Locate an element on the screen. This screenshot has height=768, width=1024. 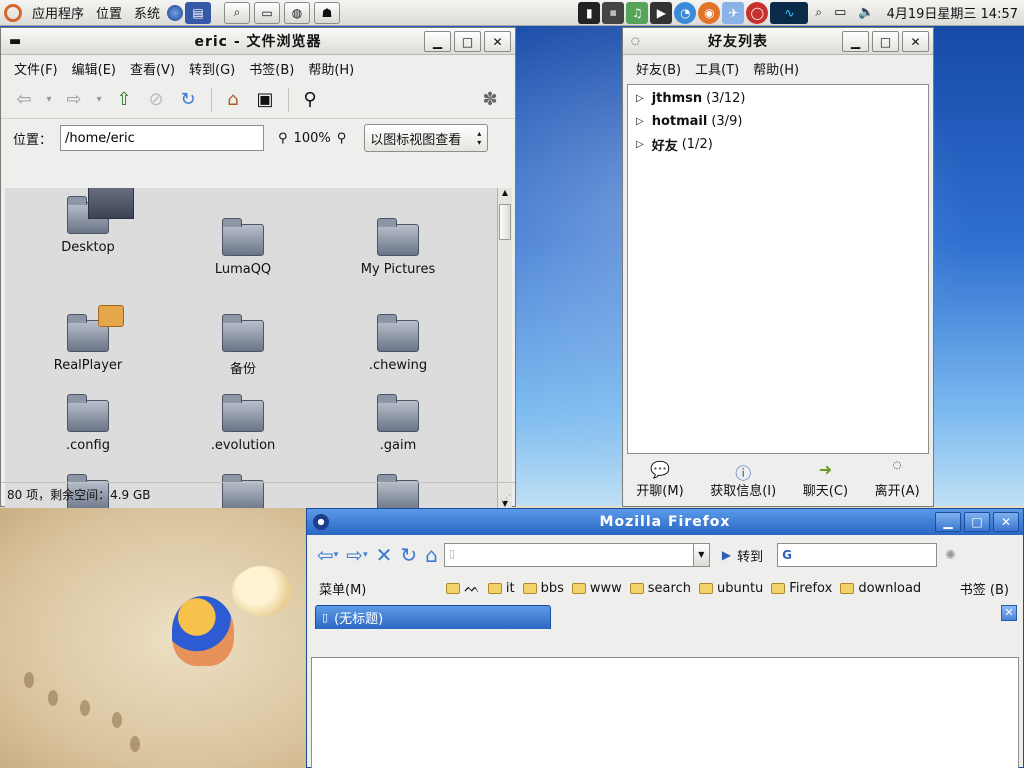
scrollbar-thumb is located at coordinates (505, 222).